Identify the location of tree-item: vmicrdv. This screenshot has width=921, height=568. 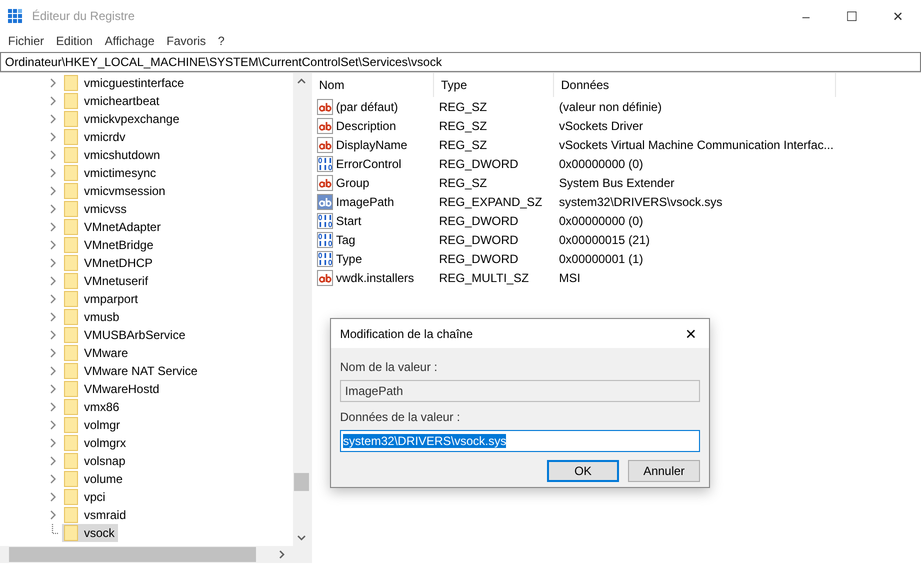
(95, 137).